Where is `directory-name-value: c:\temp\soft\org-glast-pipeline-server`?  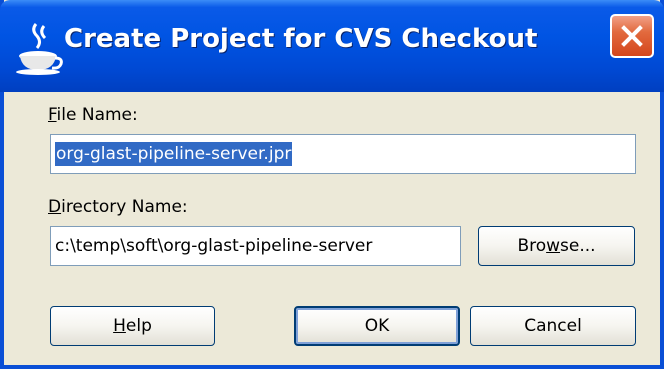 directory-name-value: c:\temp\soft\org-glast-pipeline-server is located at coordinates (214, 246).